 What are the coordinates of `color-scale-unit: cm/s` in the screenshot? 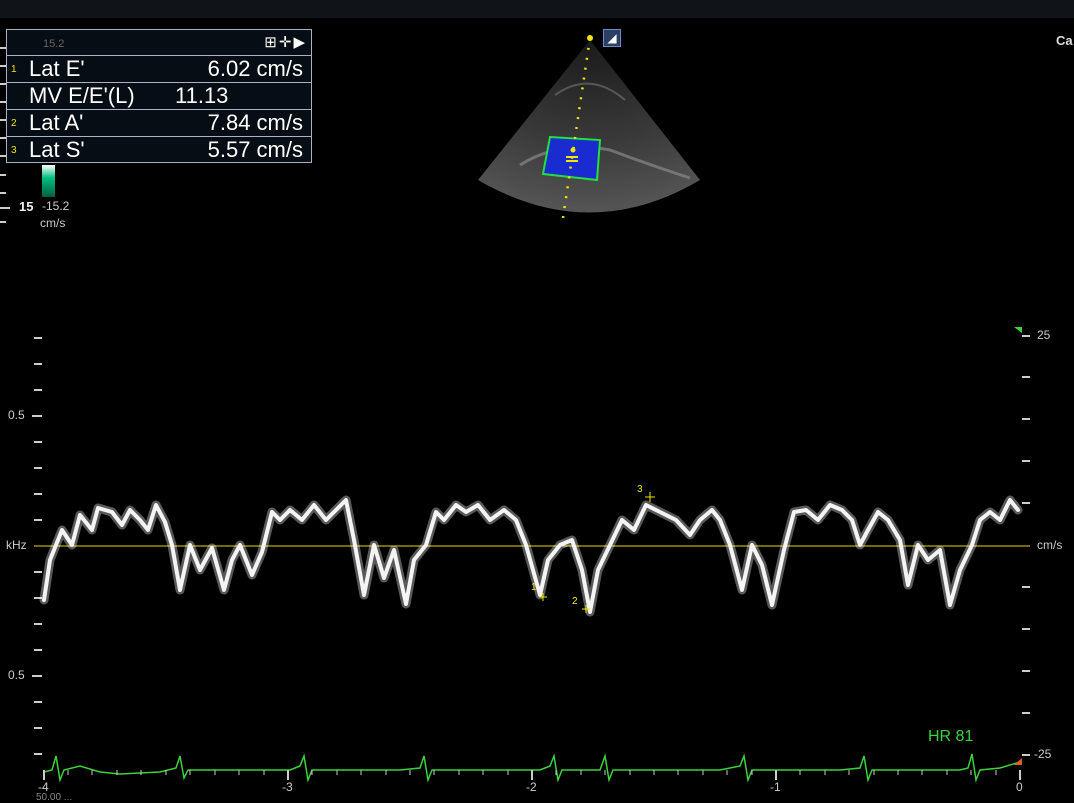 It's located at (53, 223).